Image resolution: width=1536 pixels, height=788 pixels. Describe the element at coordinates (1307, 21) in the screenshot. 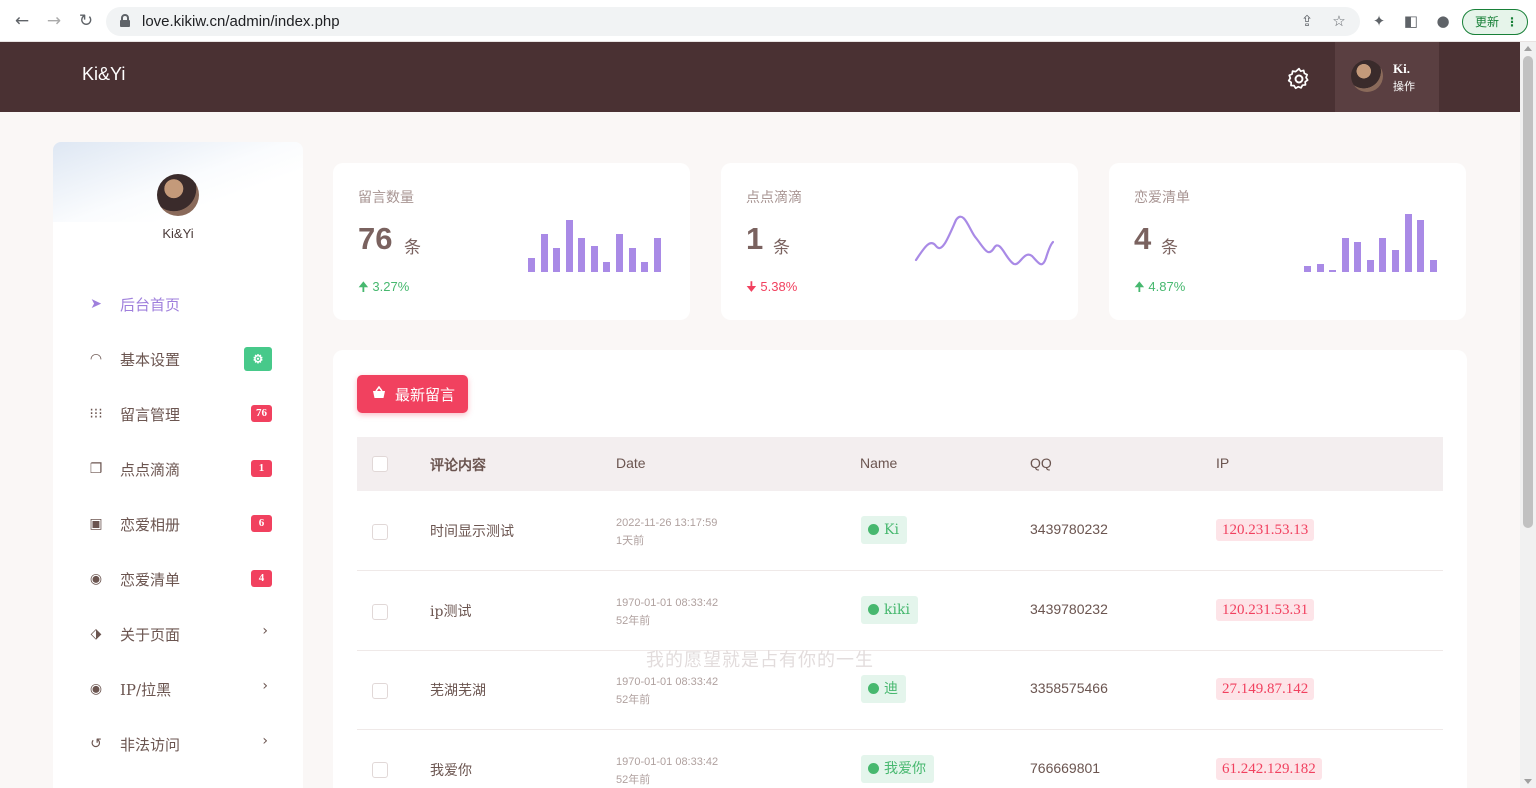

I see `share-icon: ⇪` at that location.